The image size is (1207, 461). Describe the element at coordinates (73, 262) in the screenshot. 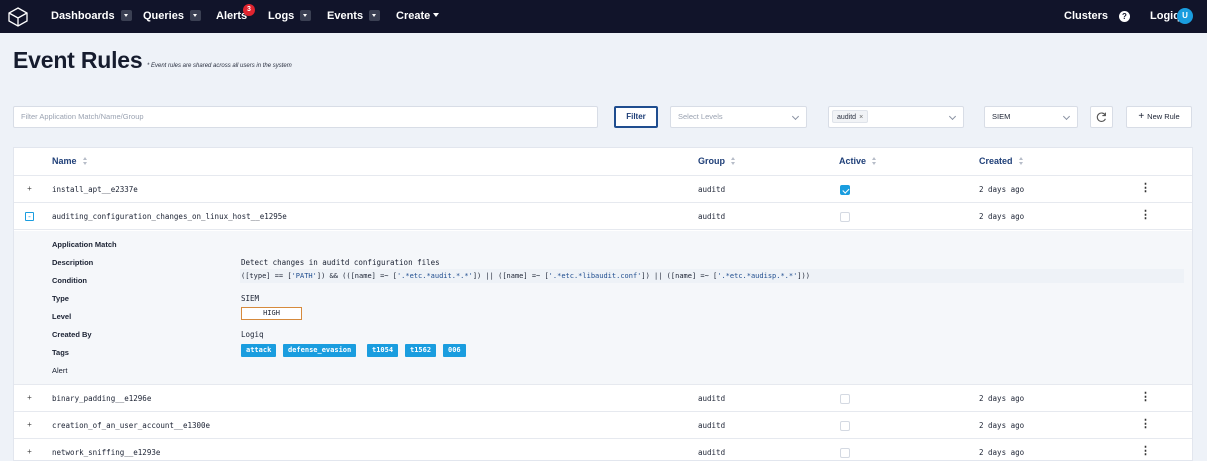

I see `label-description: Description` at that location.